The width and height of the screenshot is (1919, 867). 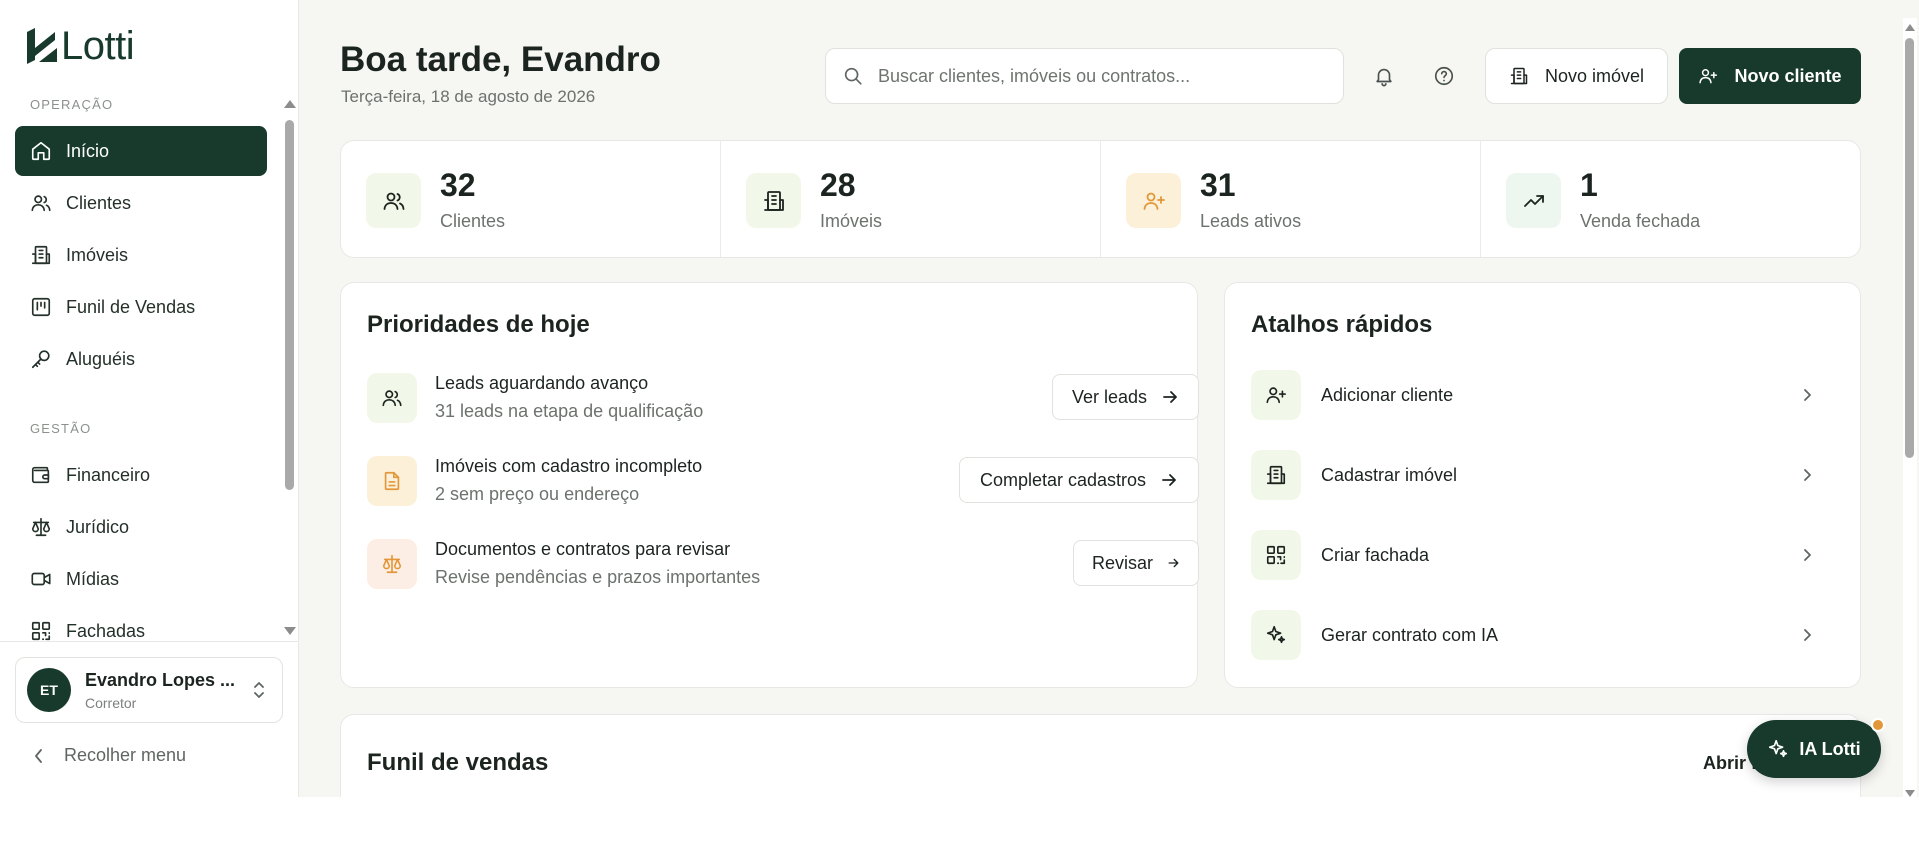 I want to click on sidebar-item-financeiro: Financeiro, so click(x=141, y=475).